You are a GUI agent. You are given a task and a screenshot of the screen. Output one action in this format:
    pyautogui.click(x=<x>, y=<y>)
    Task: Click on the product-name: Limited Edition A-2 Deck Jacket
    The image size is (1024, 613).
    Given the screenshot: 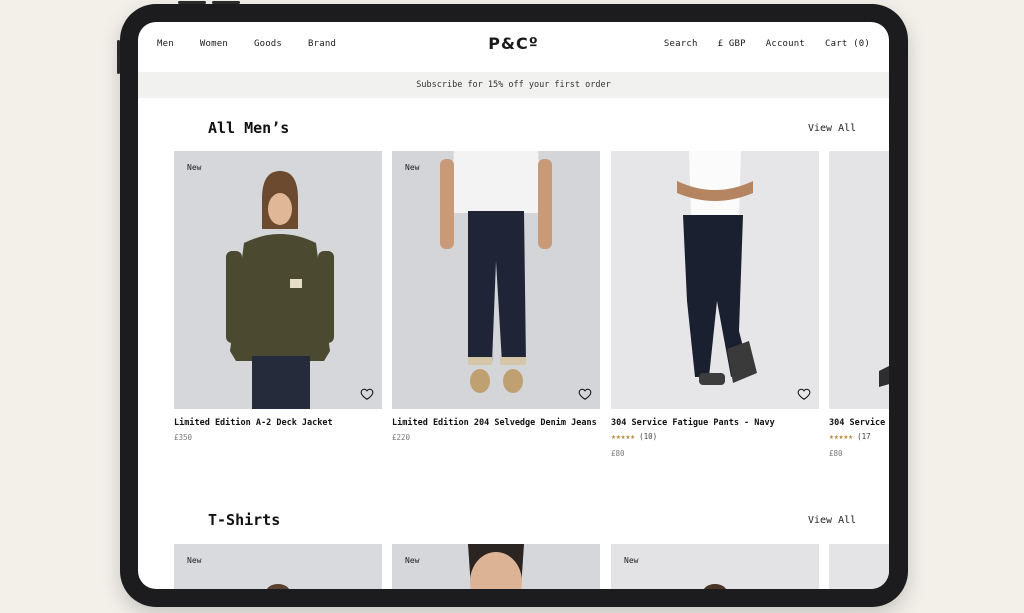 What is the action you would take?
    pyautogui.click(x=278, y=423)
    